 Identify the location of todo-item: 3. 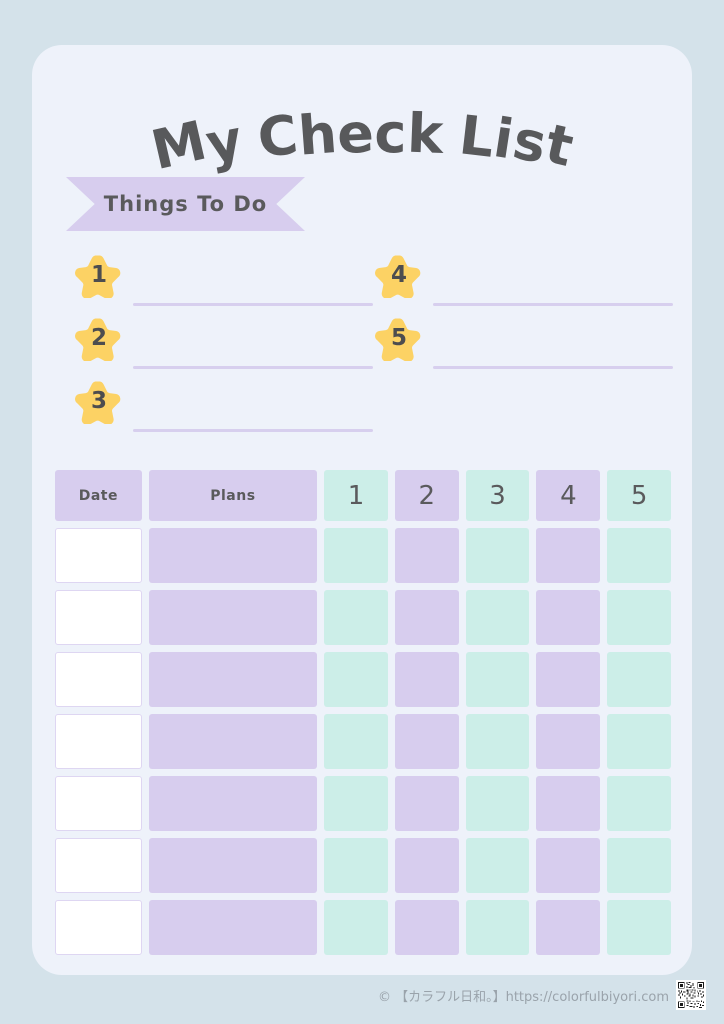
(224, 405).